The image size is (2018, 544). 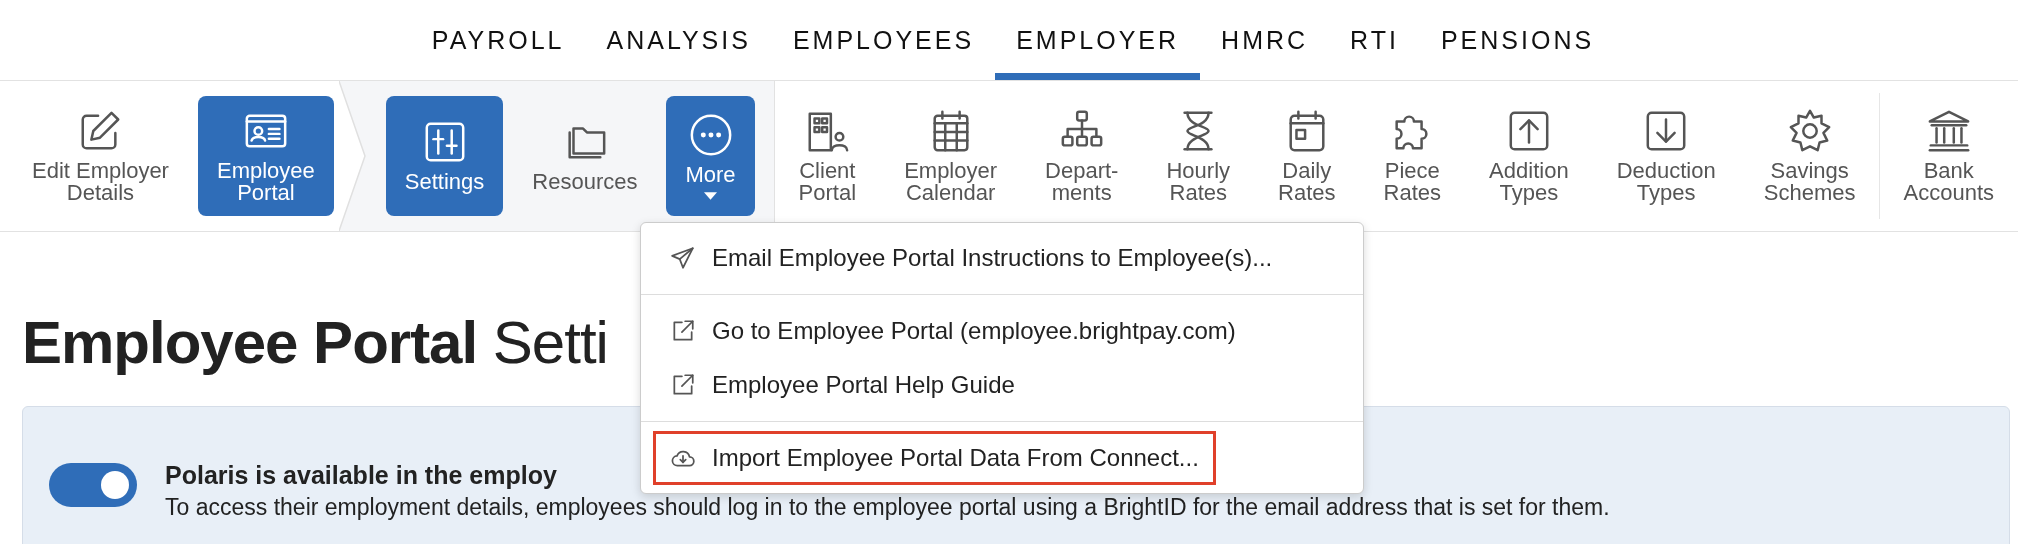 I want to click on toolbar-button: Client Portal, so click(x=827, y=156).